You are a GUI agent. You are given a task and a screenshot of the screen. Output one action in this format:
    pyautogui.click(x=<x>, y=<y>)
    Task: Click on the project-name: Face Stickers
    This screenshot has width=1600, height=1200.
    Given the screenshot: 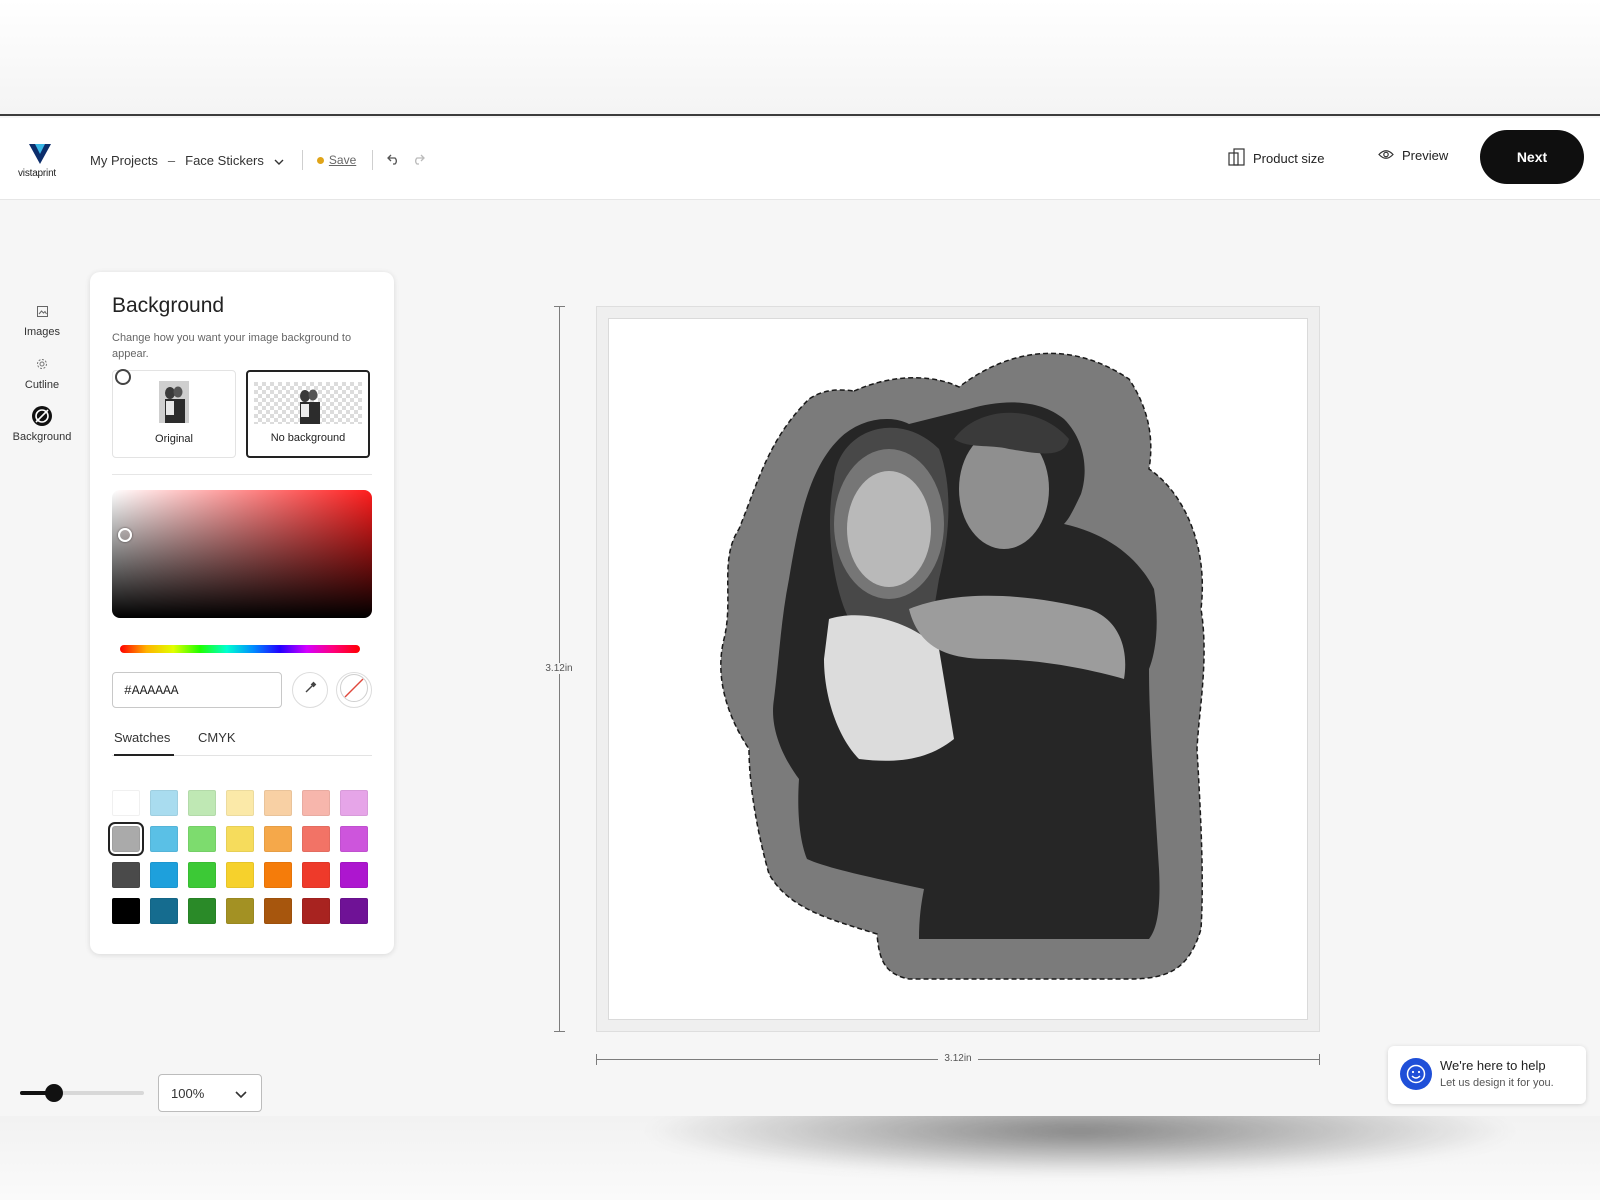 What is the action you would take?
    pyautogui.click(x=224, y=160)
    